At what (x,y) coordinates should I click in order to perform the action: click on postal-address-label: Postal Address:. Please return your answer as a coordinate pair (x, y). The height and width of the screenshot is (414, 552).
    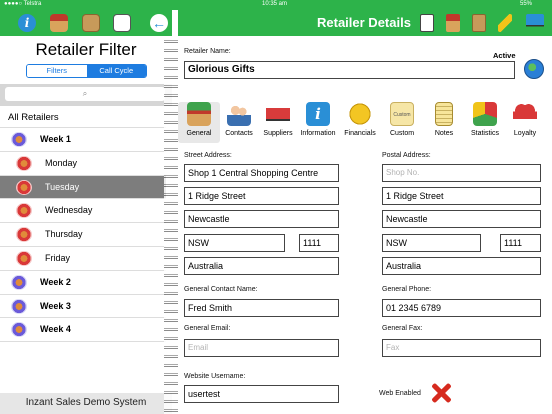
    Looking at the image, I should click on (406, 155).